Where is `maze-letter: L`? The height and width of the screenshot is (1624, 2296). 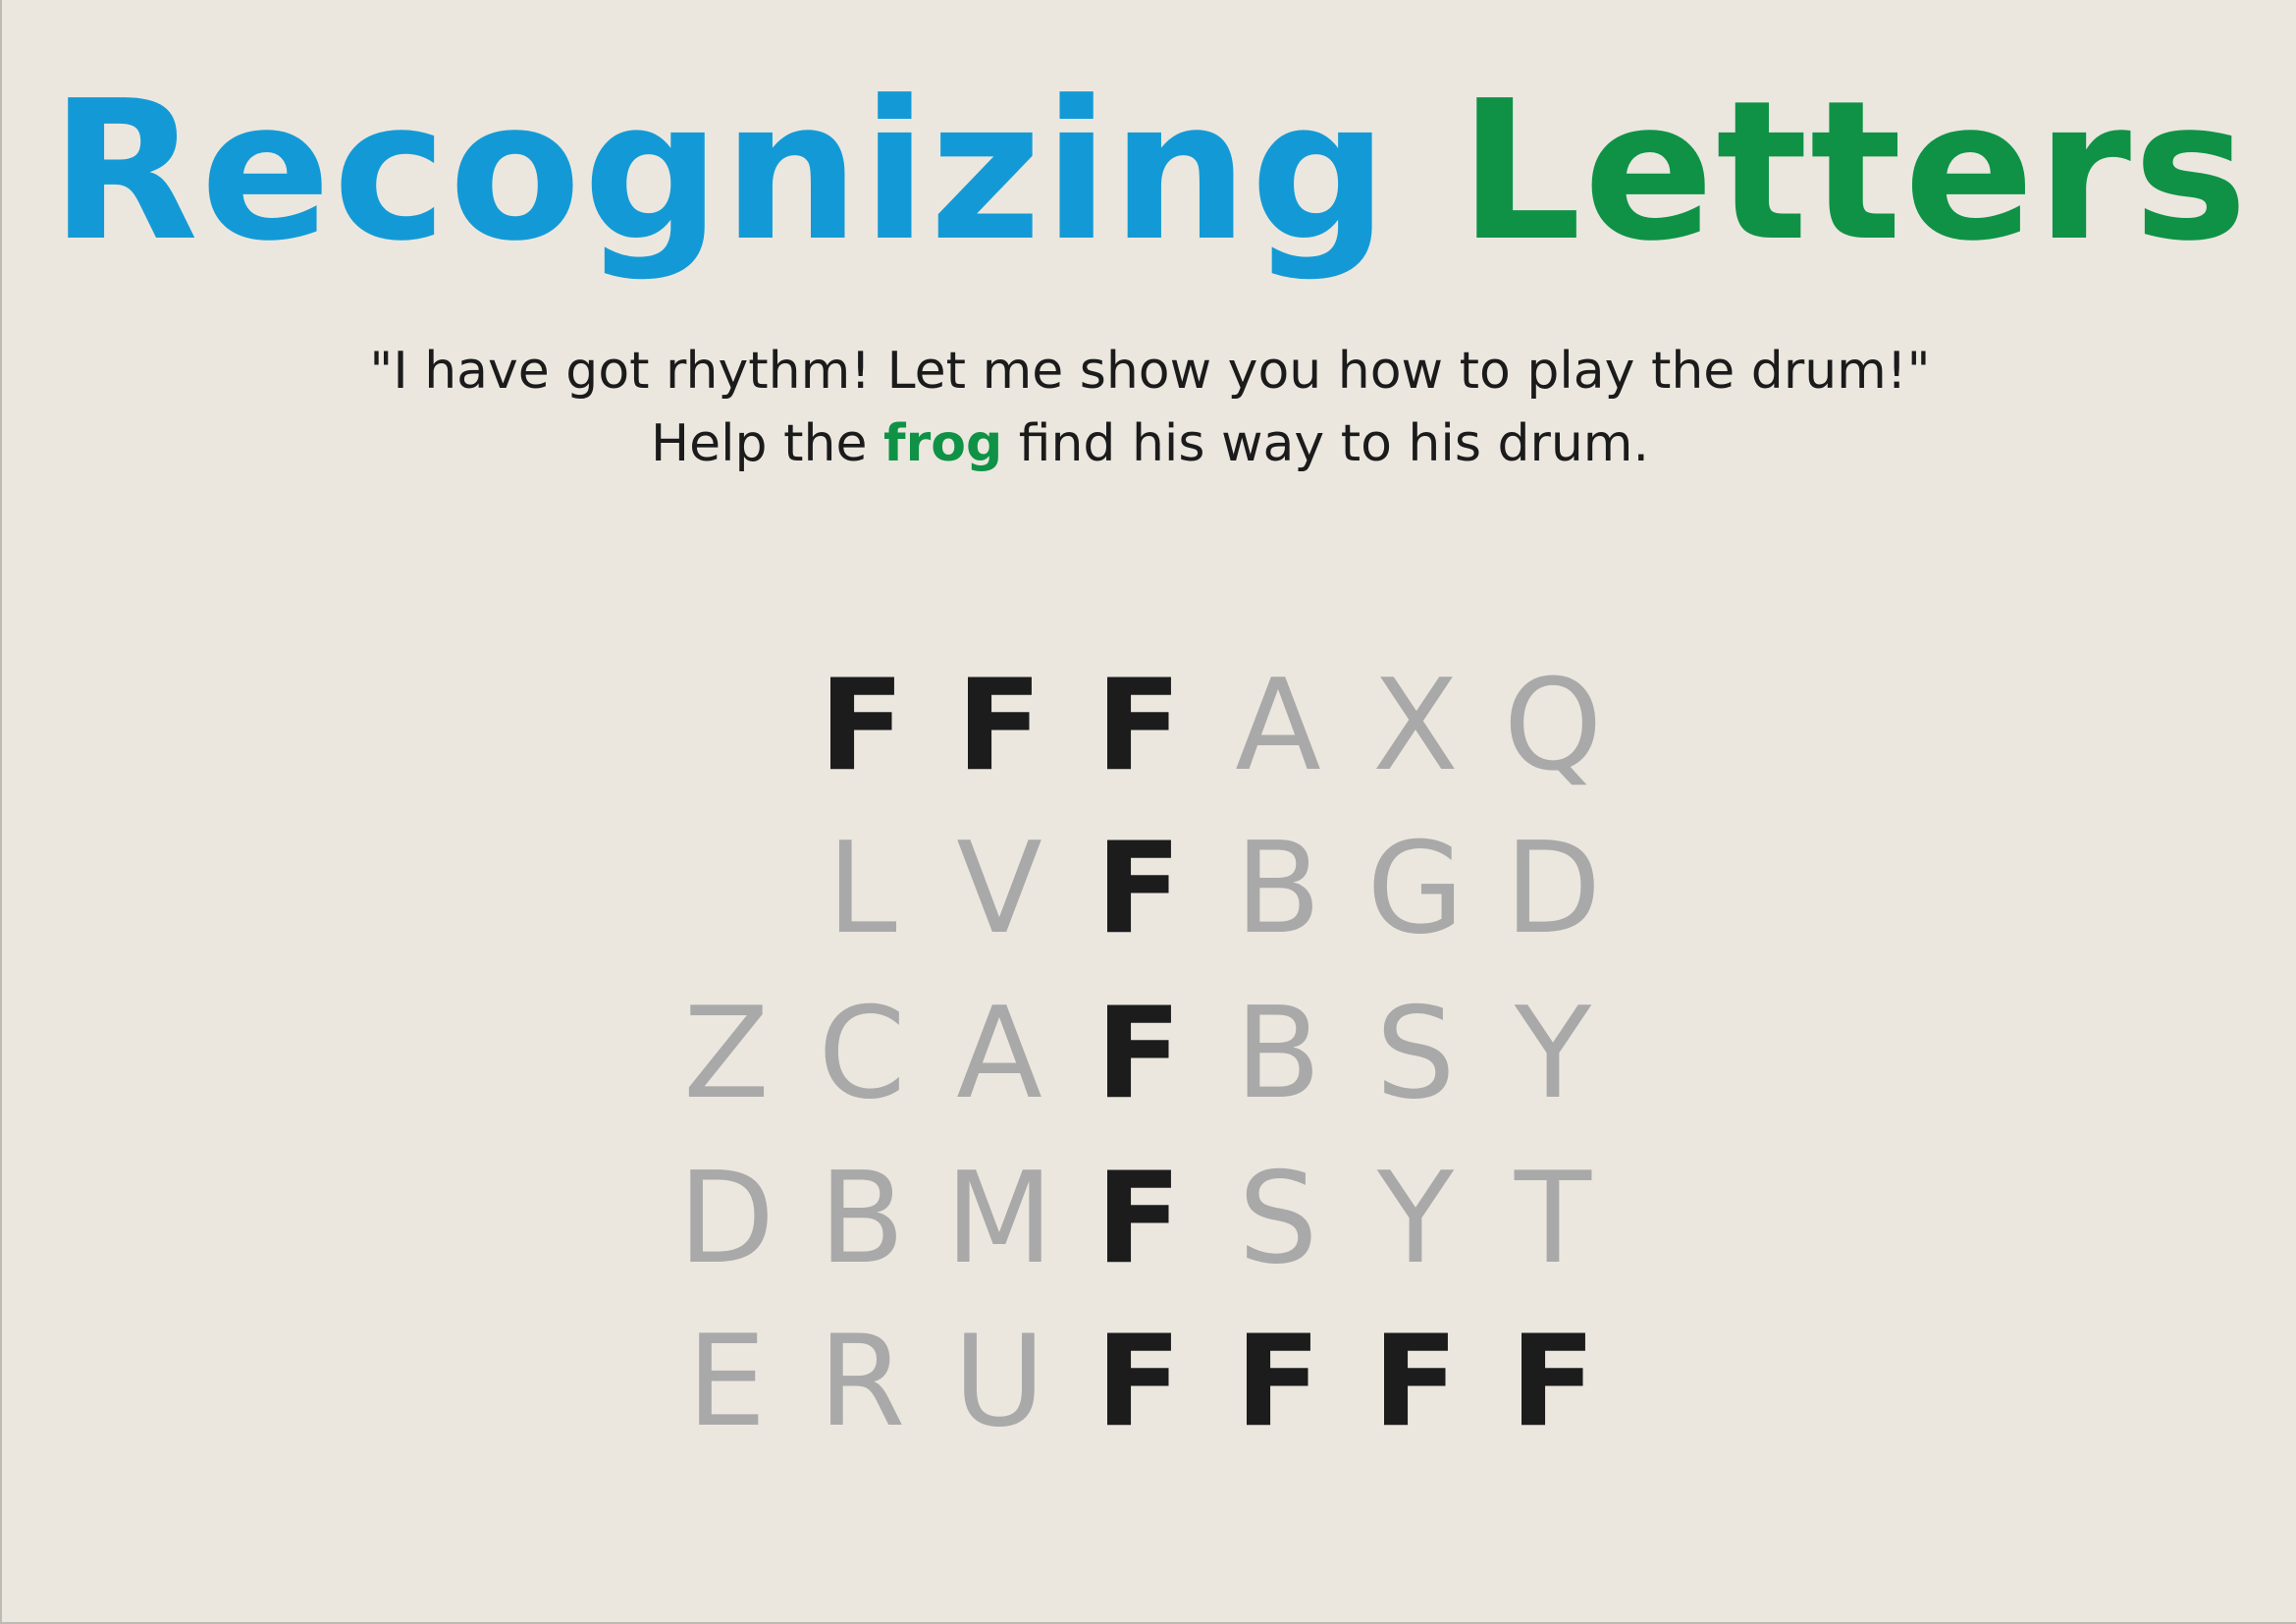
maze-letter: L is located at coordinates (862, 889).